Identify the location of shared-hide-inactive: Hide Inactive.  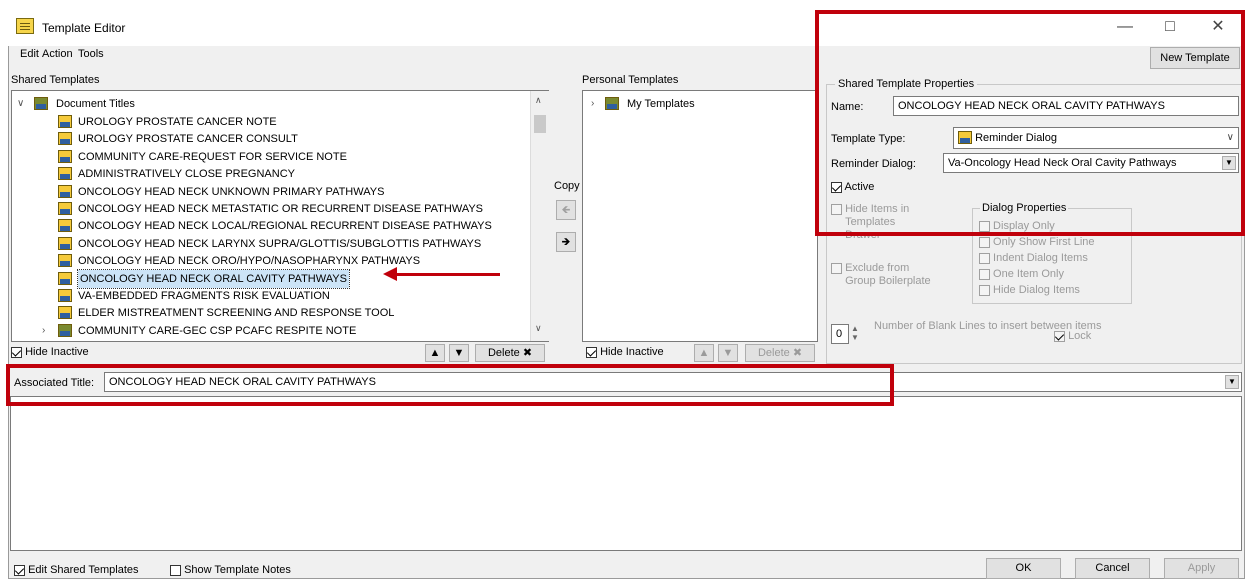
(50, 352).